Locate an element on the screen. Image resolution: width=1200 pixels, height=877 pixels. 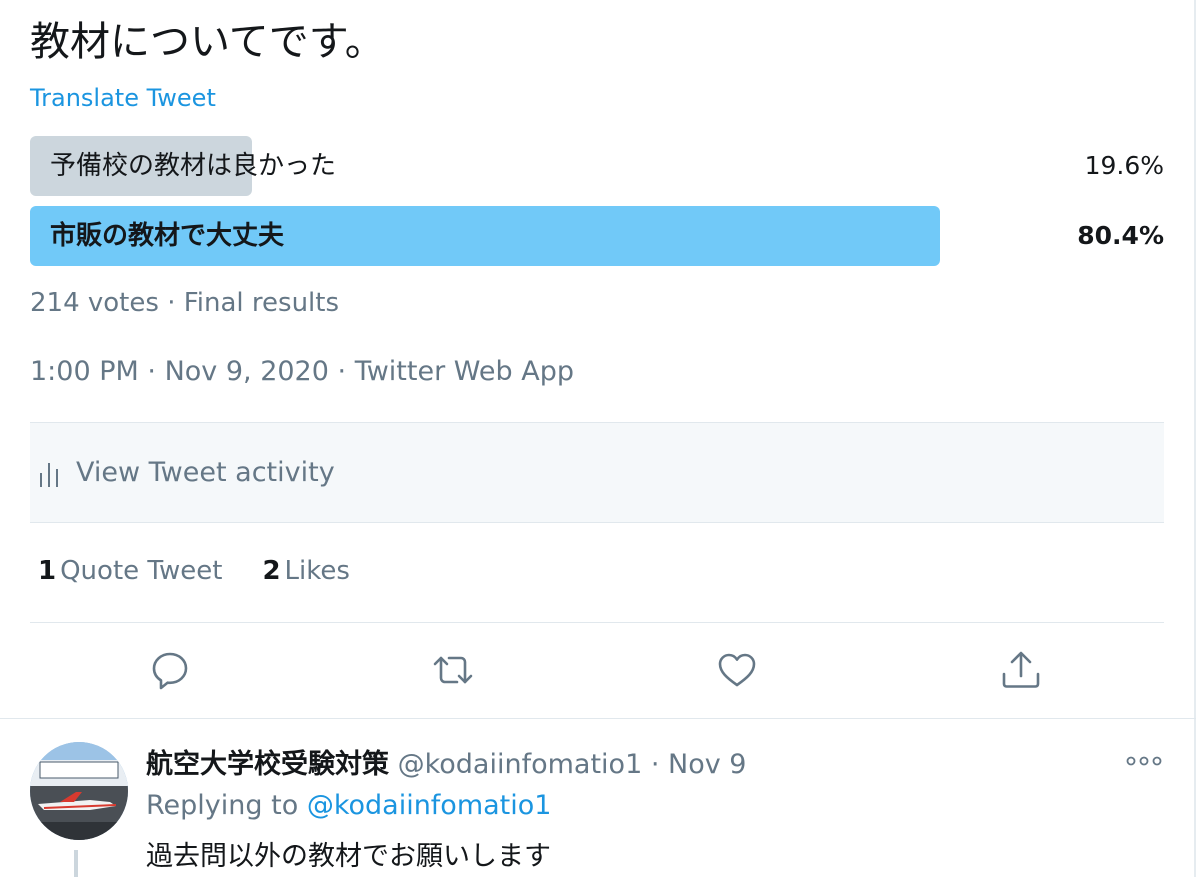
quote-tweet-label: Quote Tweet is located at coordinates (141, 571).